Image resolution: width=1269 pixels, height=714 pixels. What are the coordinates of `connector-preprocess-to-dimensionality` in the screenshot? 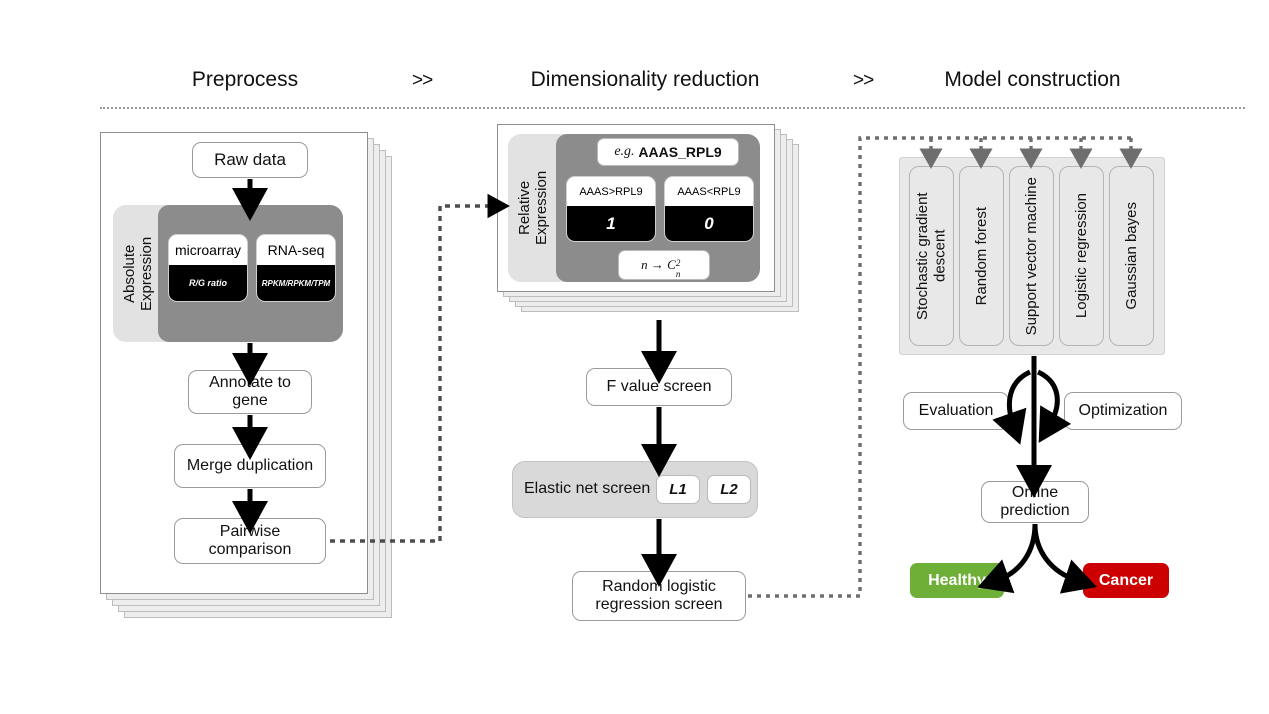 It's located at (420, 368).